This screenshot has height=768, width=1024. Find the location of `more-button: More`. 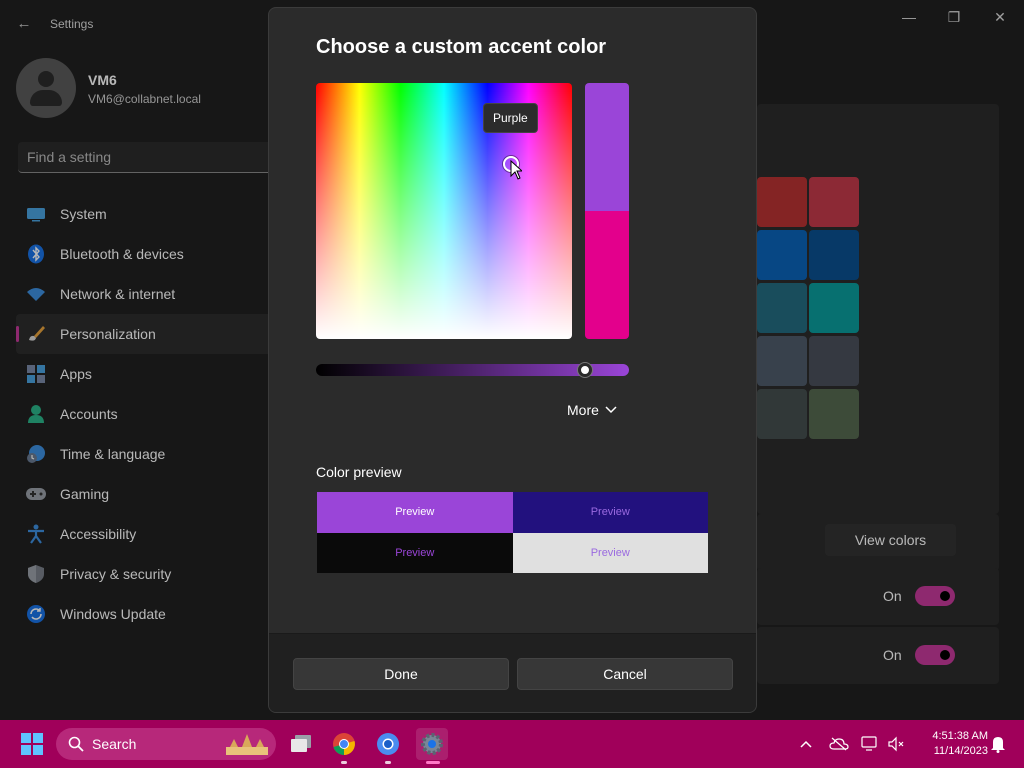

more-button: More is located at coordinates (592, 410).